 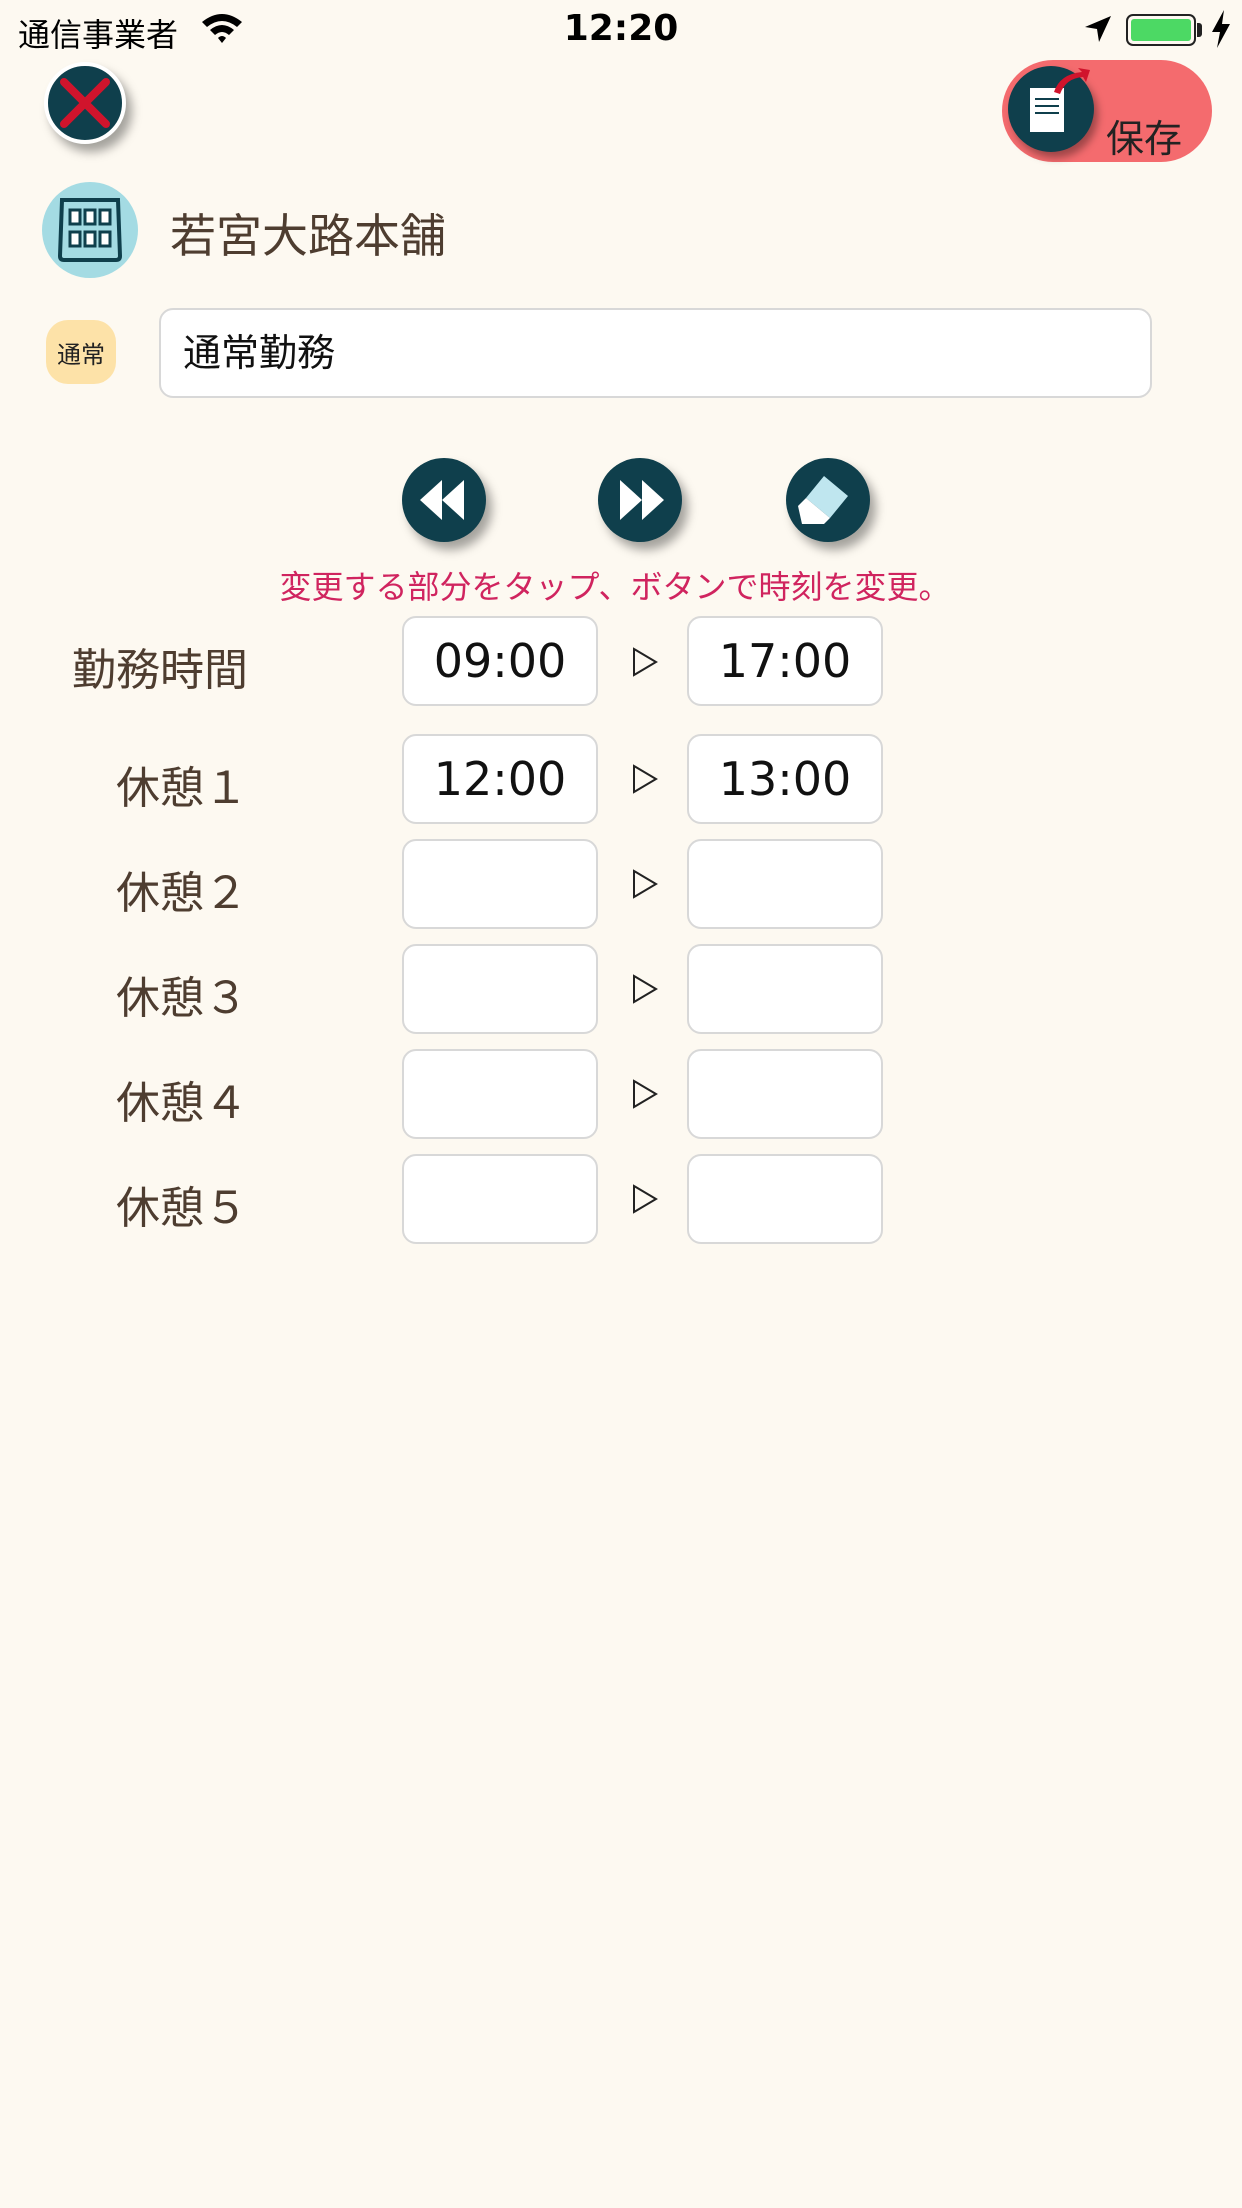 I want to click on save-icon-circle, so click(x=1051, y=109).